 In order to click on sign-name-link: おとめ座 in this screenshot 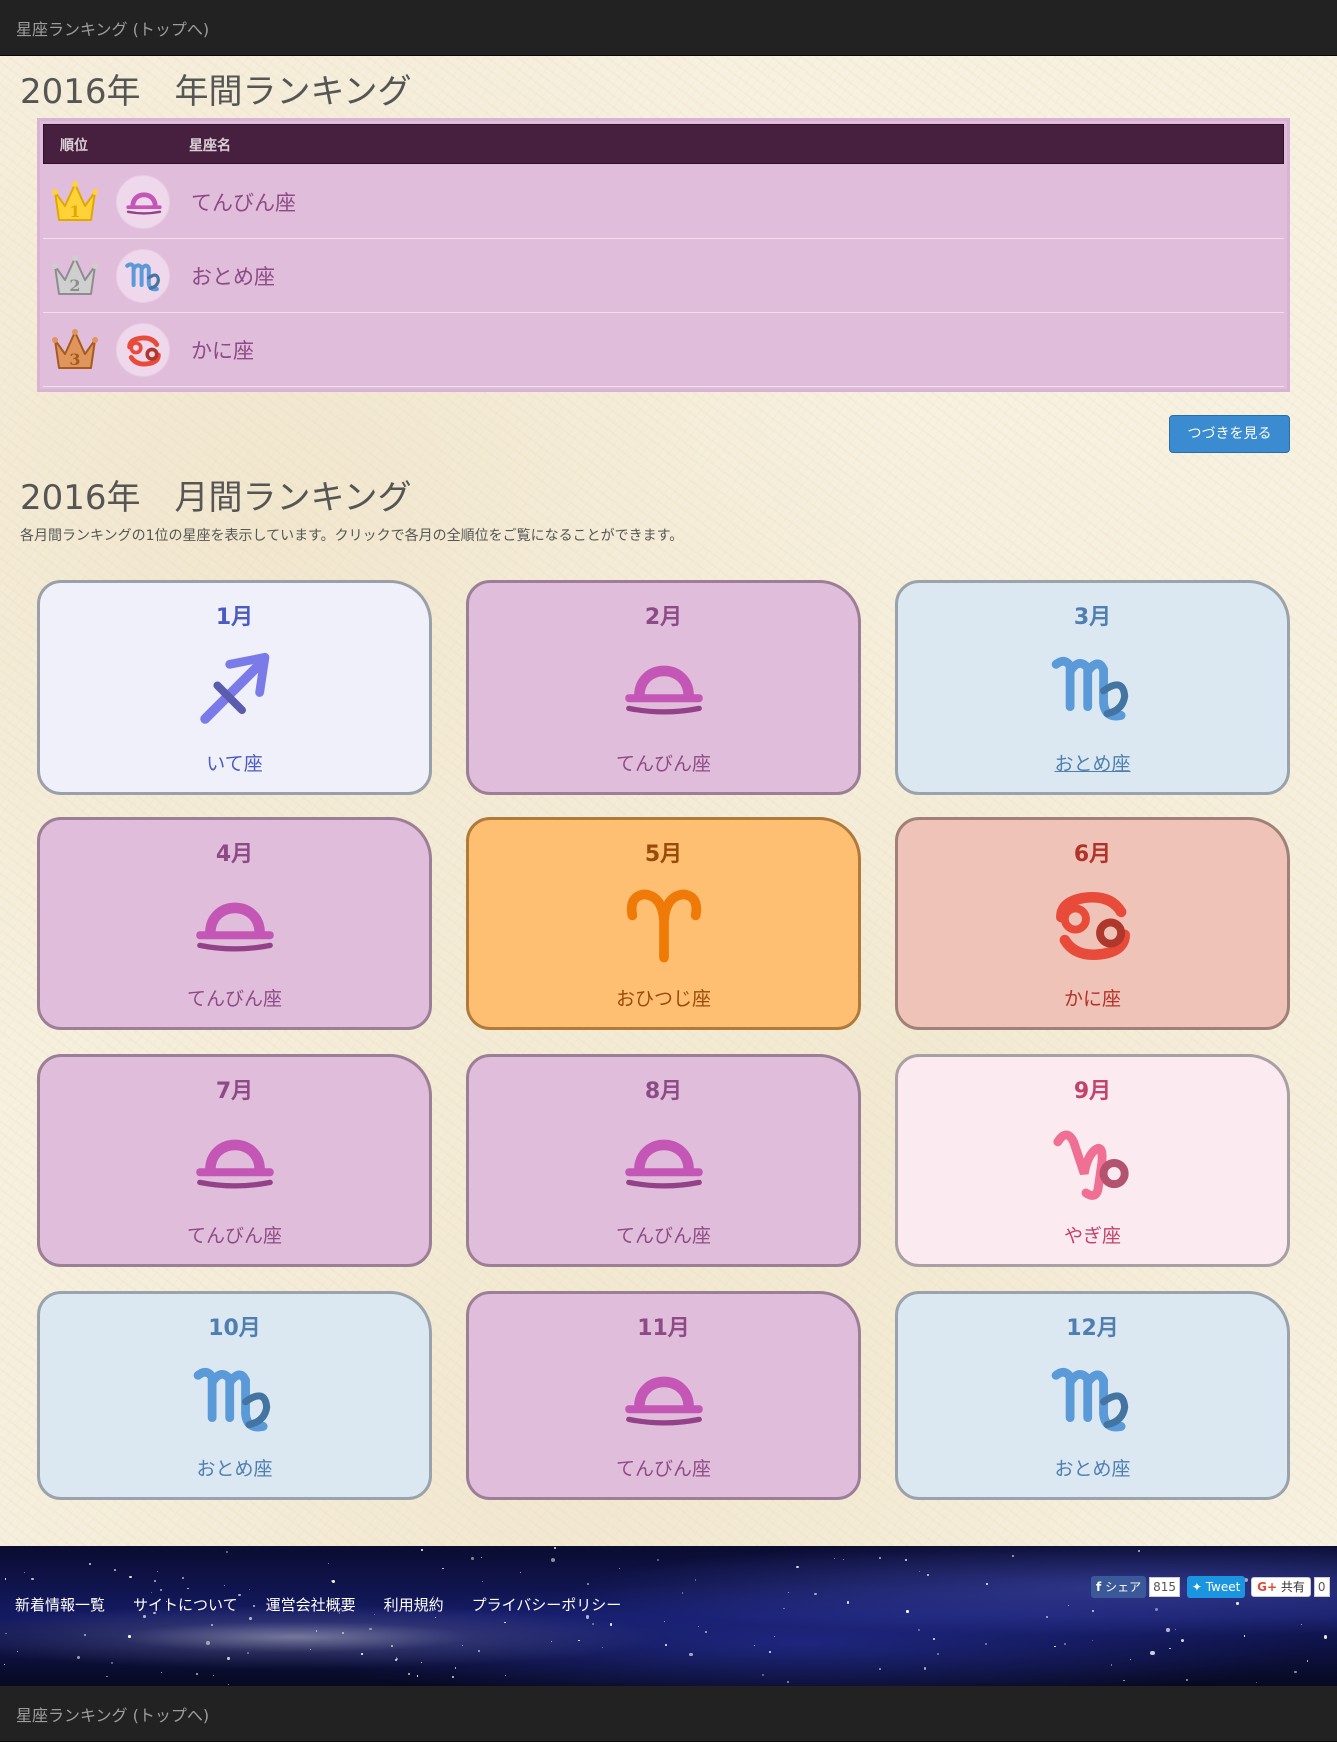, I will do `click(233, 276)`.